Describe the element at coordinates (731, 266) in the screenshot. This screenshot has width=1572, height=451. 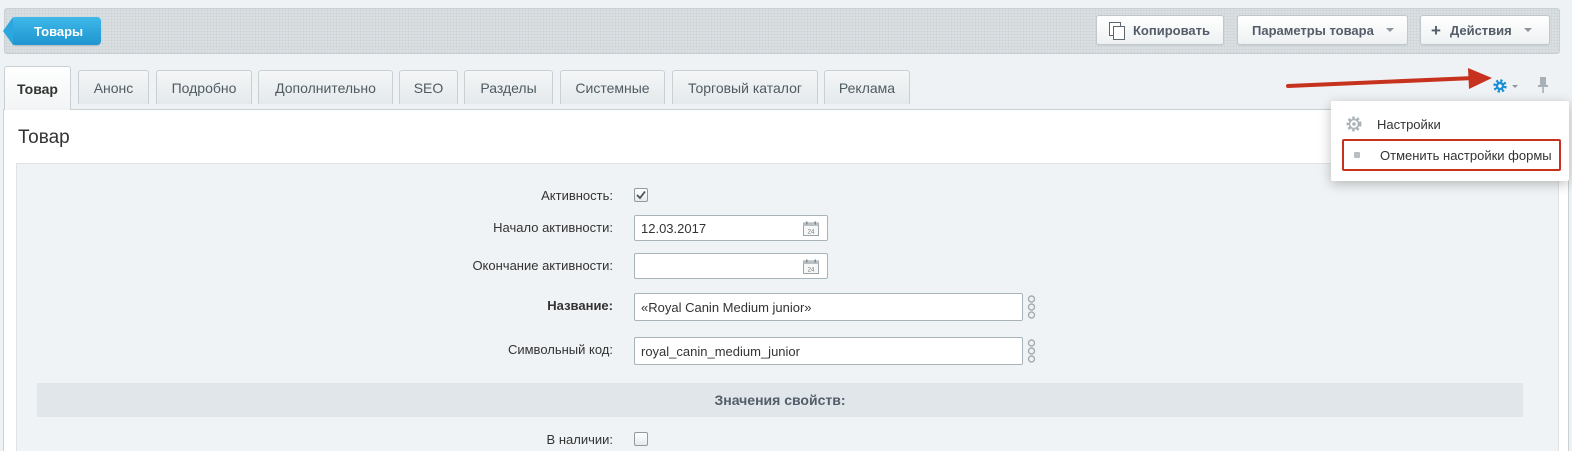
I see `end-date-field: 24` at that location.